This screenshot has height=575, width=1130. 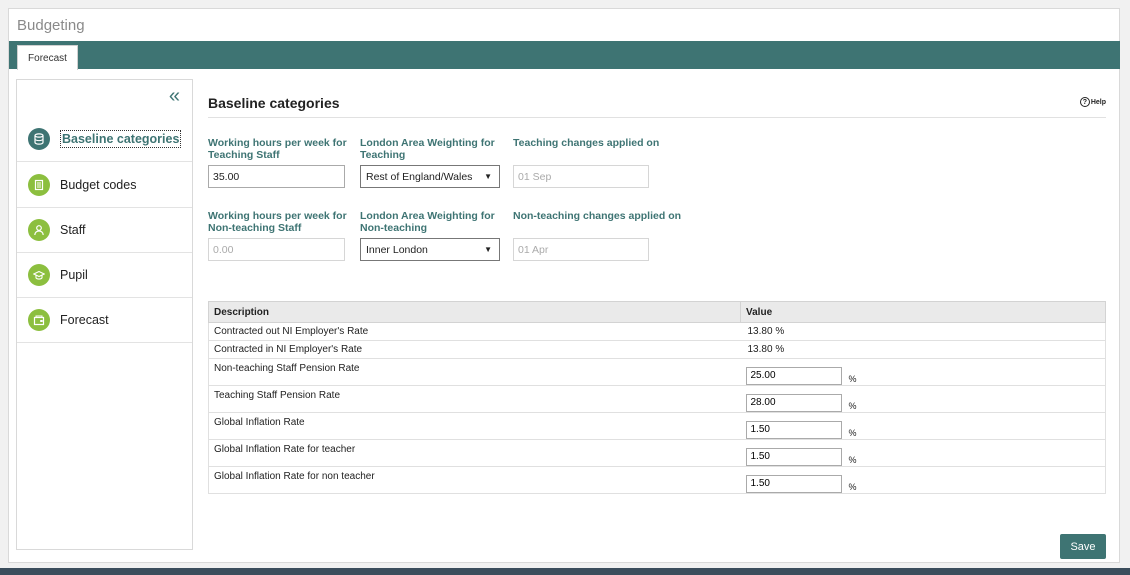 I want to click on document-icon, so click(x=39, y=185).